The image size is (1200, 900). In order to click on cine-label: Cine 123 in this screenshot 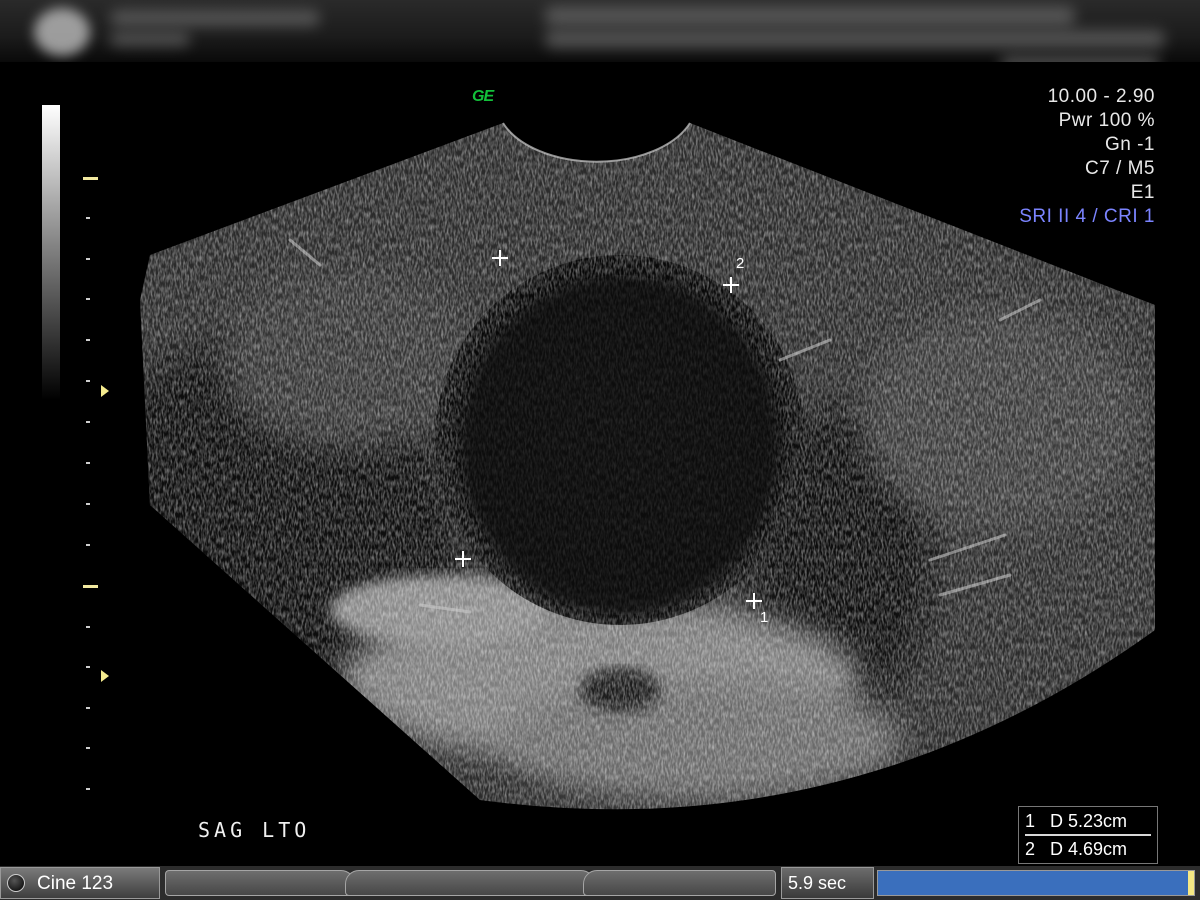, I will do `click(75, 883)`.